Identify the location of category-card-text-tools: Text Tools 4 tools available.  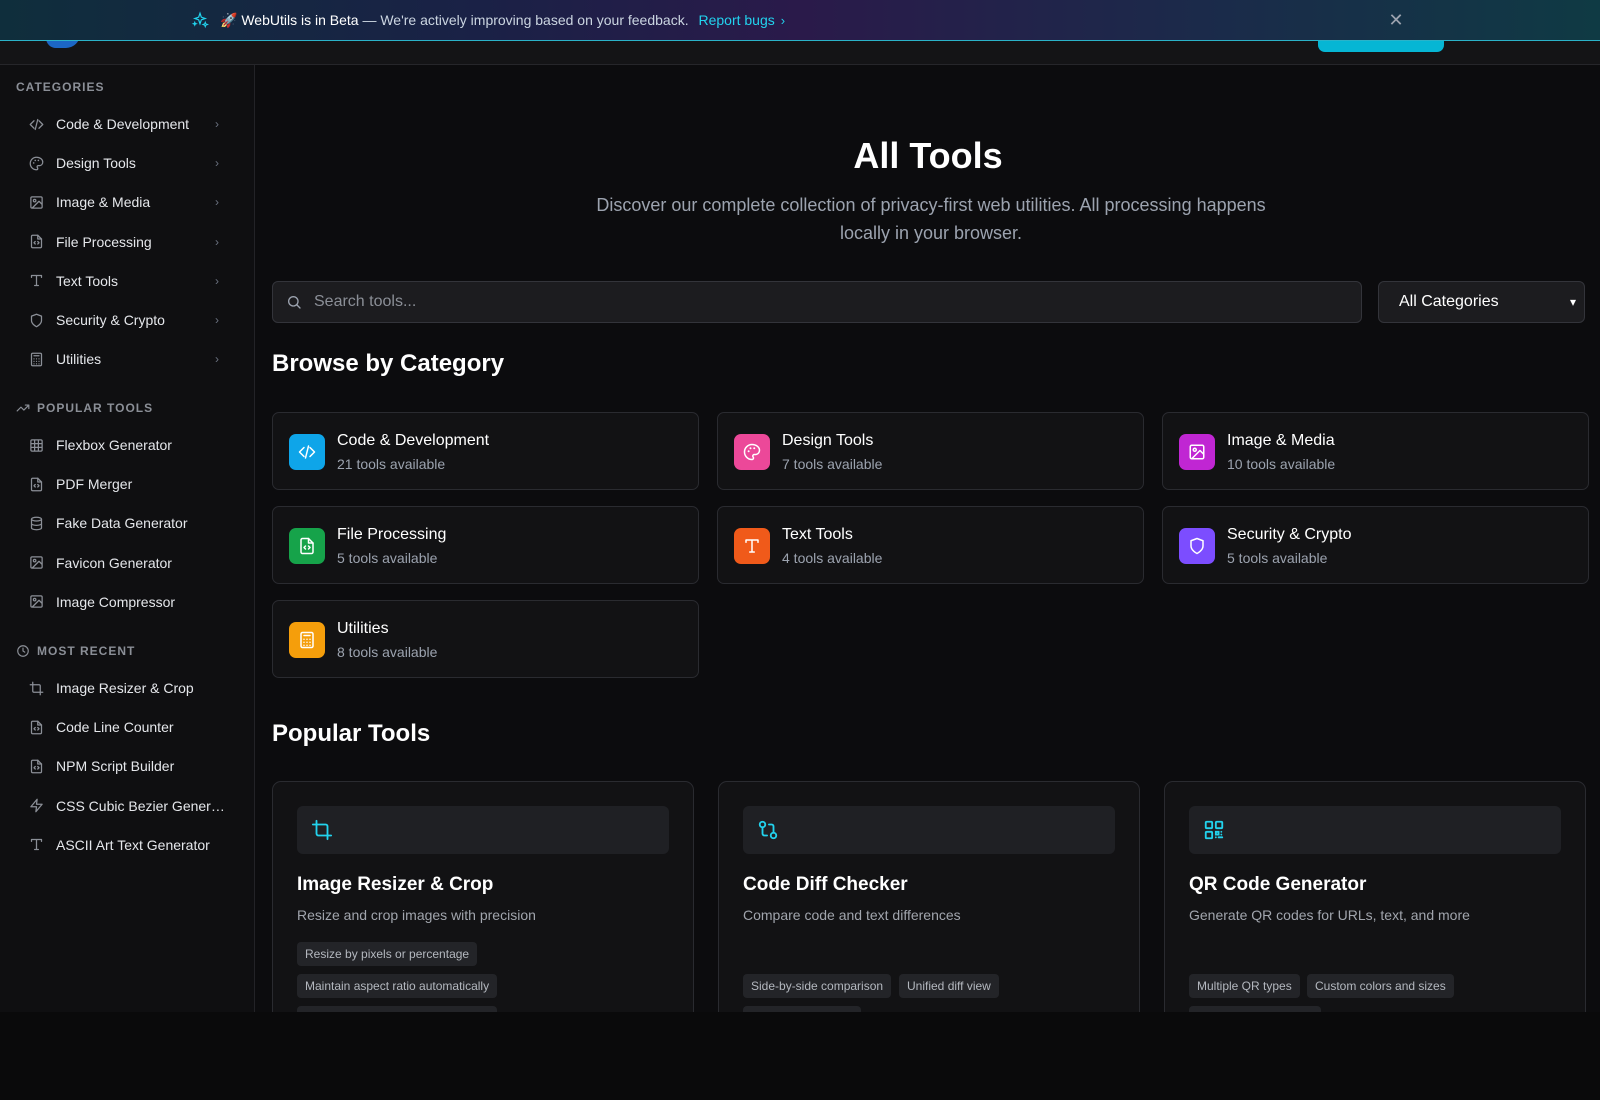
(930, 545).